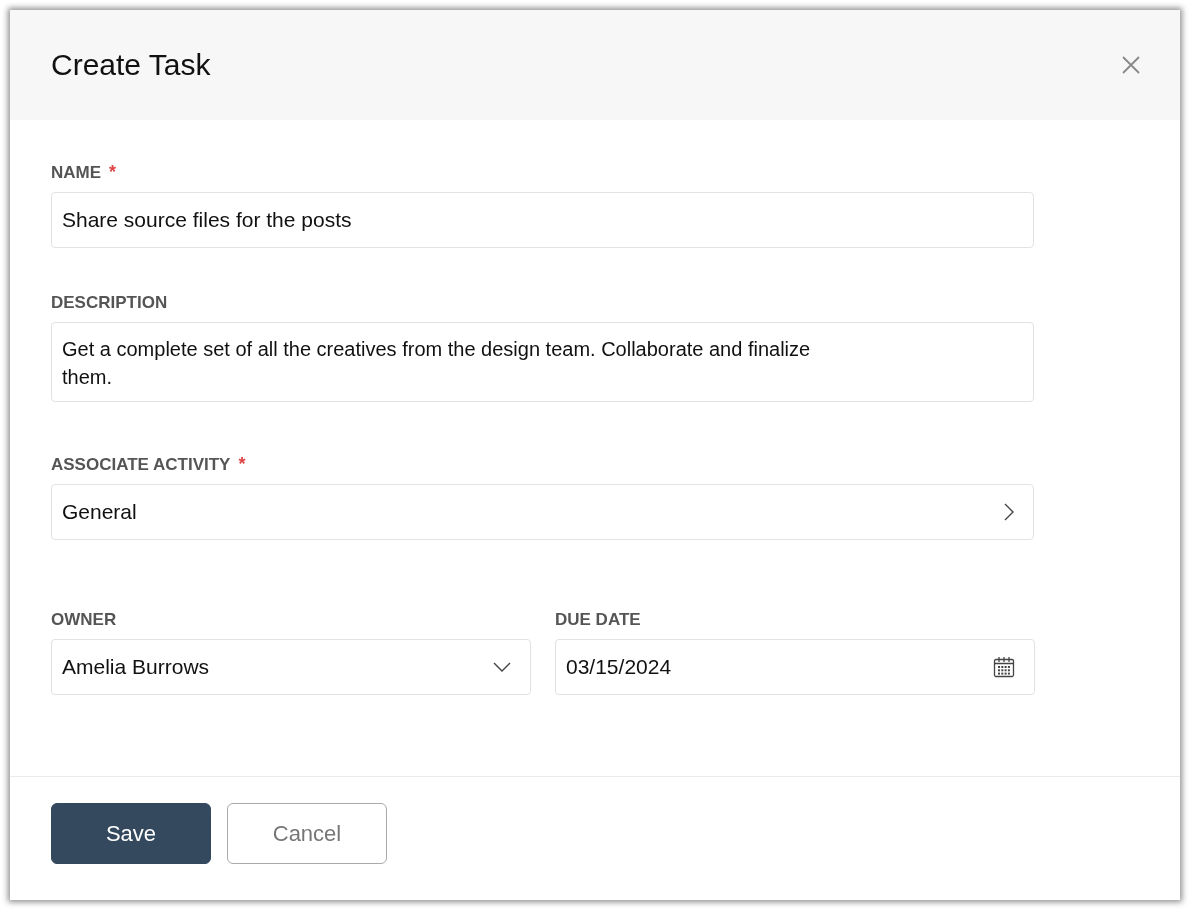 This screenshot has width=1190, height=910. Describe the element at coordinates (76, 173) in the screenshot. I see `field-label: NAME` at that location.